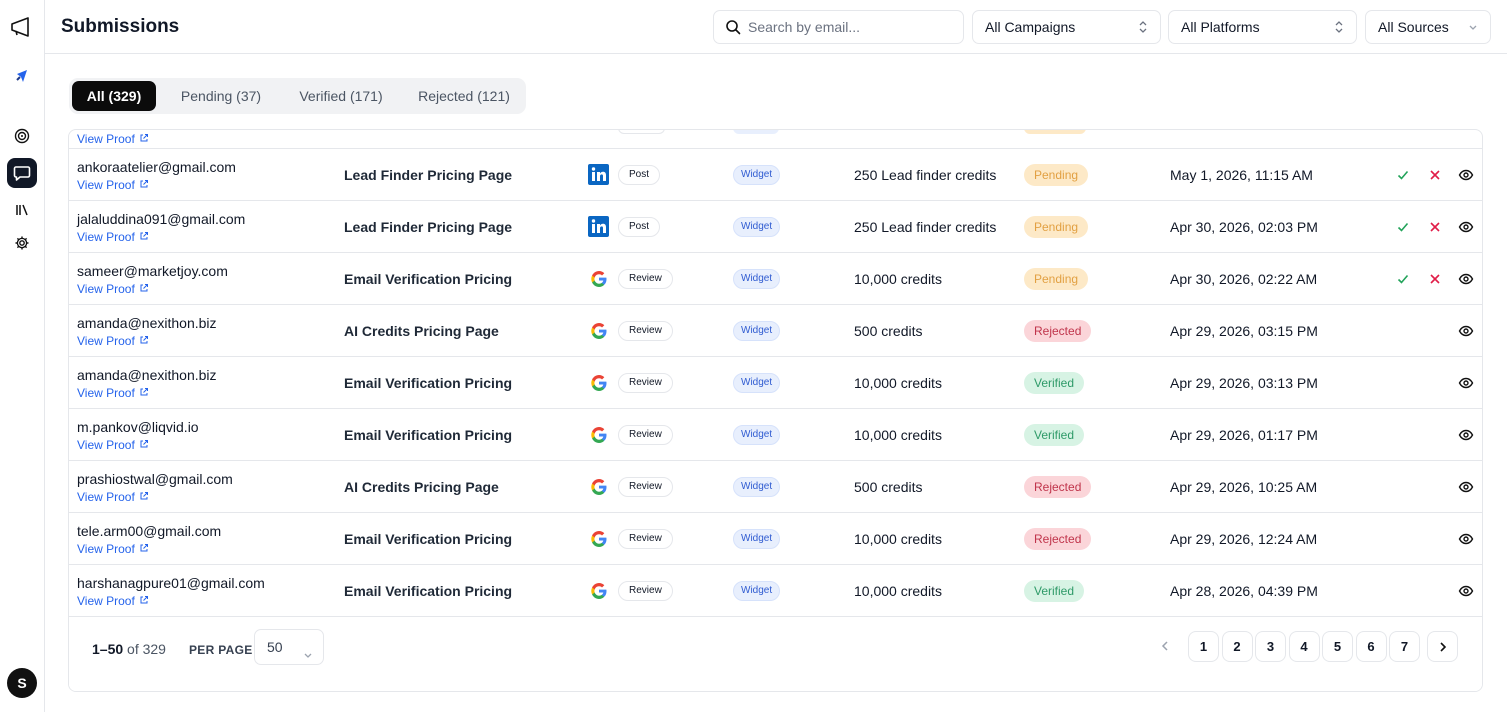 Image resolution: width=1507 pixels, height=712 pixels. What do you see at coordinates (156, 167) in the screenshot?
I see `submitter-email: ankoraatelier@gmail.com` at bounding box center [156, 167].